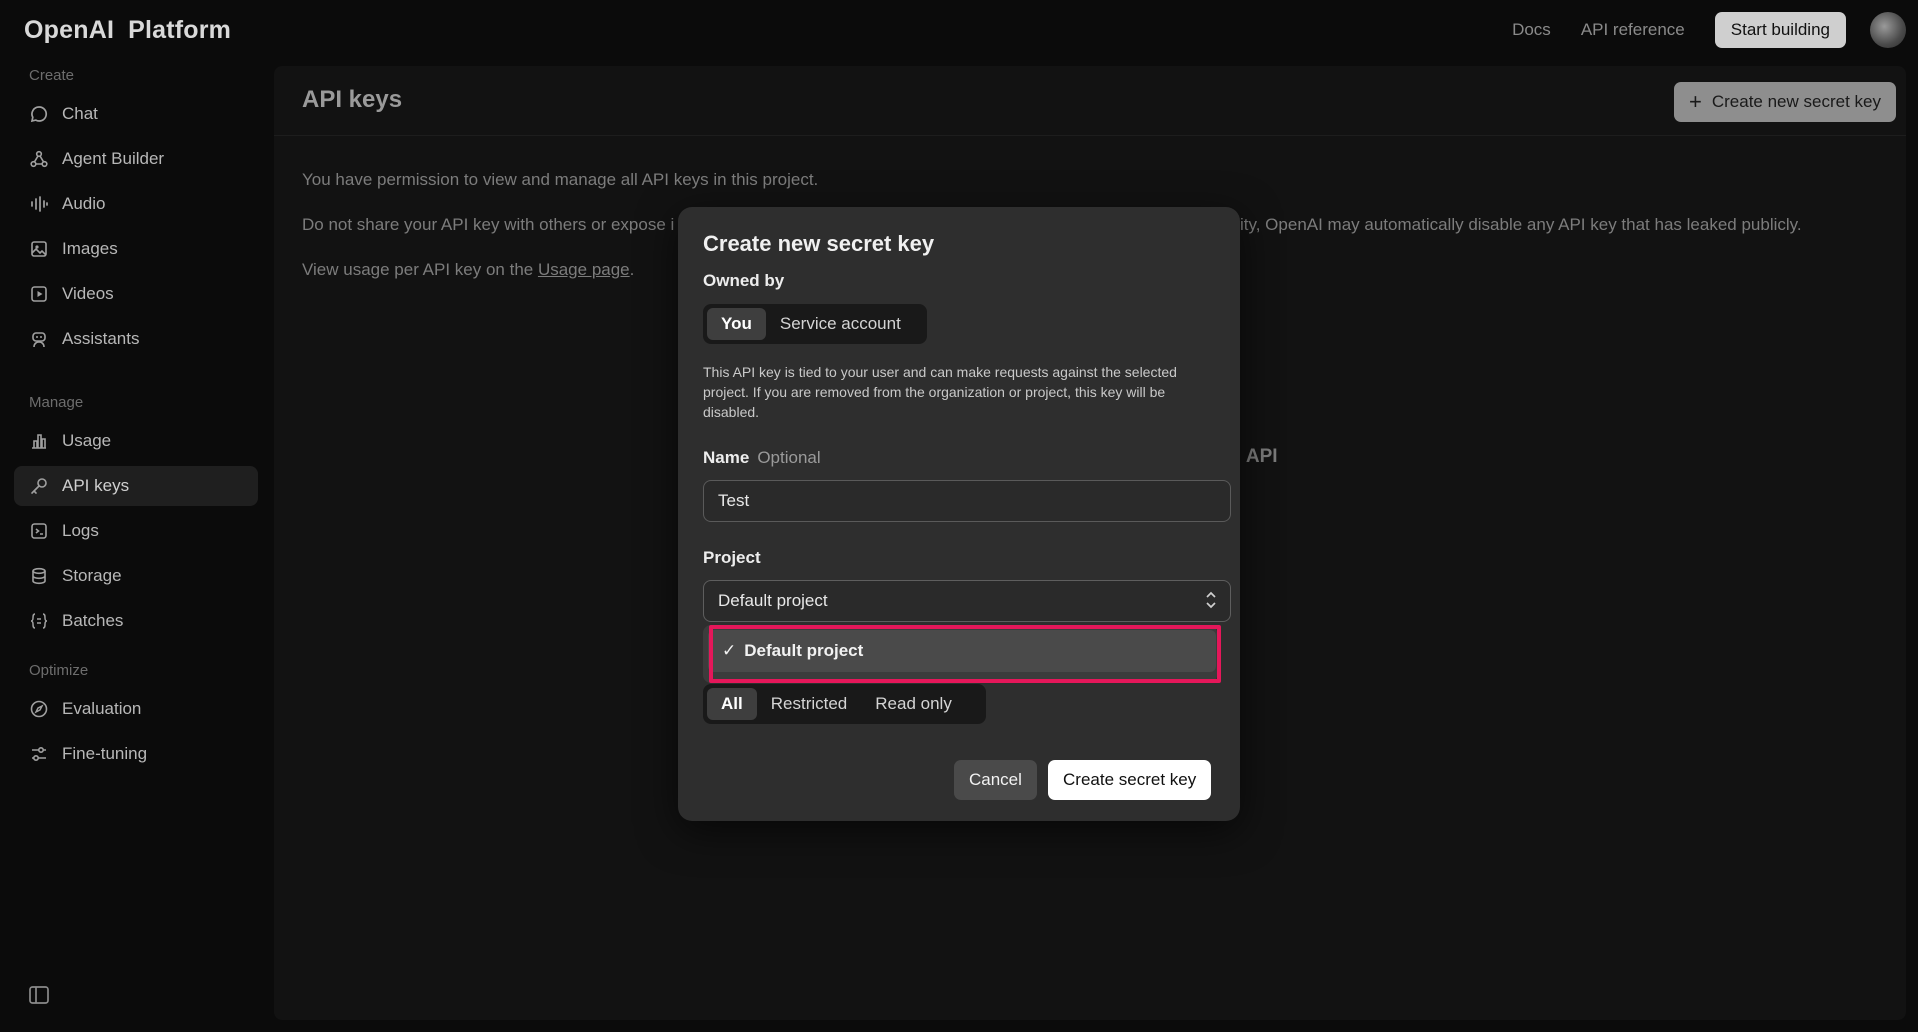 The image size is (1918, 1032). I want to click on chat-bubble-icon, so click(39, 114).